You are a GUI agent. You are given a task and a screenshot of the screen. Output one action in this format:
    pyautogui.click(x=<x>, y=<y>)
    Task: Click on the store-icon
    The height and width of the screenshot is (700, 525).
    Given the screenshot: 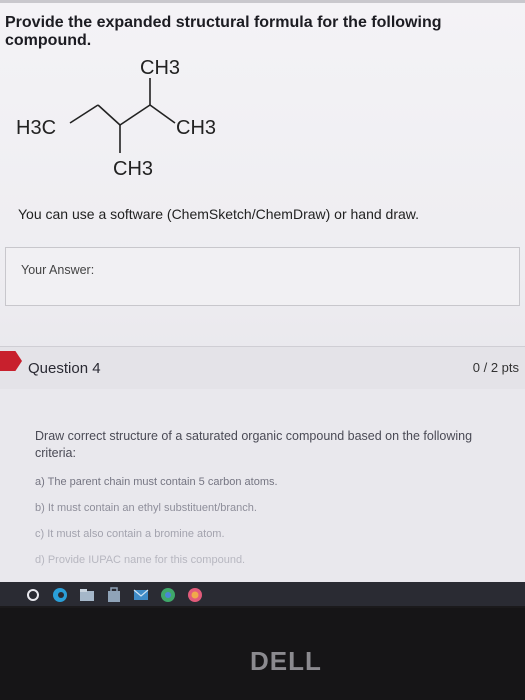 What is the action you would take?
    pyautogui.click(x=114, y=595)
    